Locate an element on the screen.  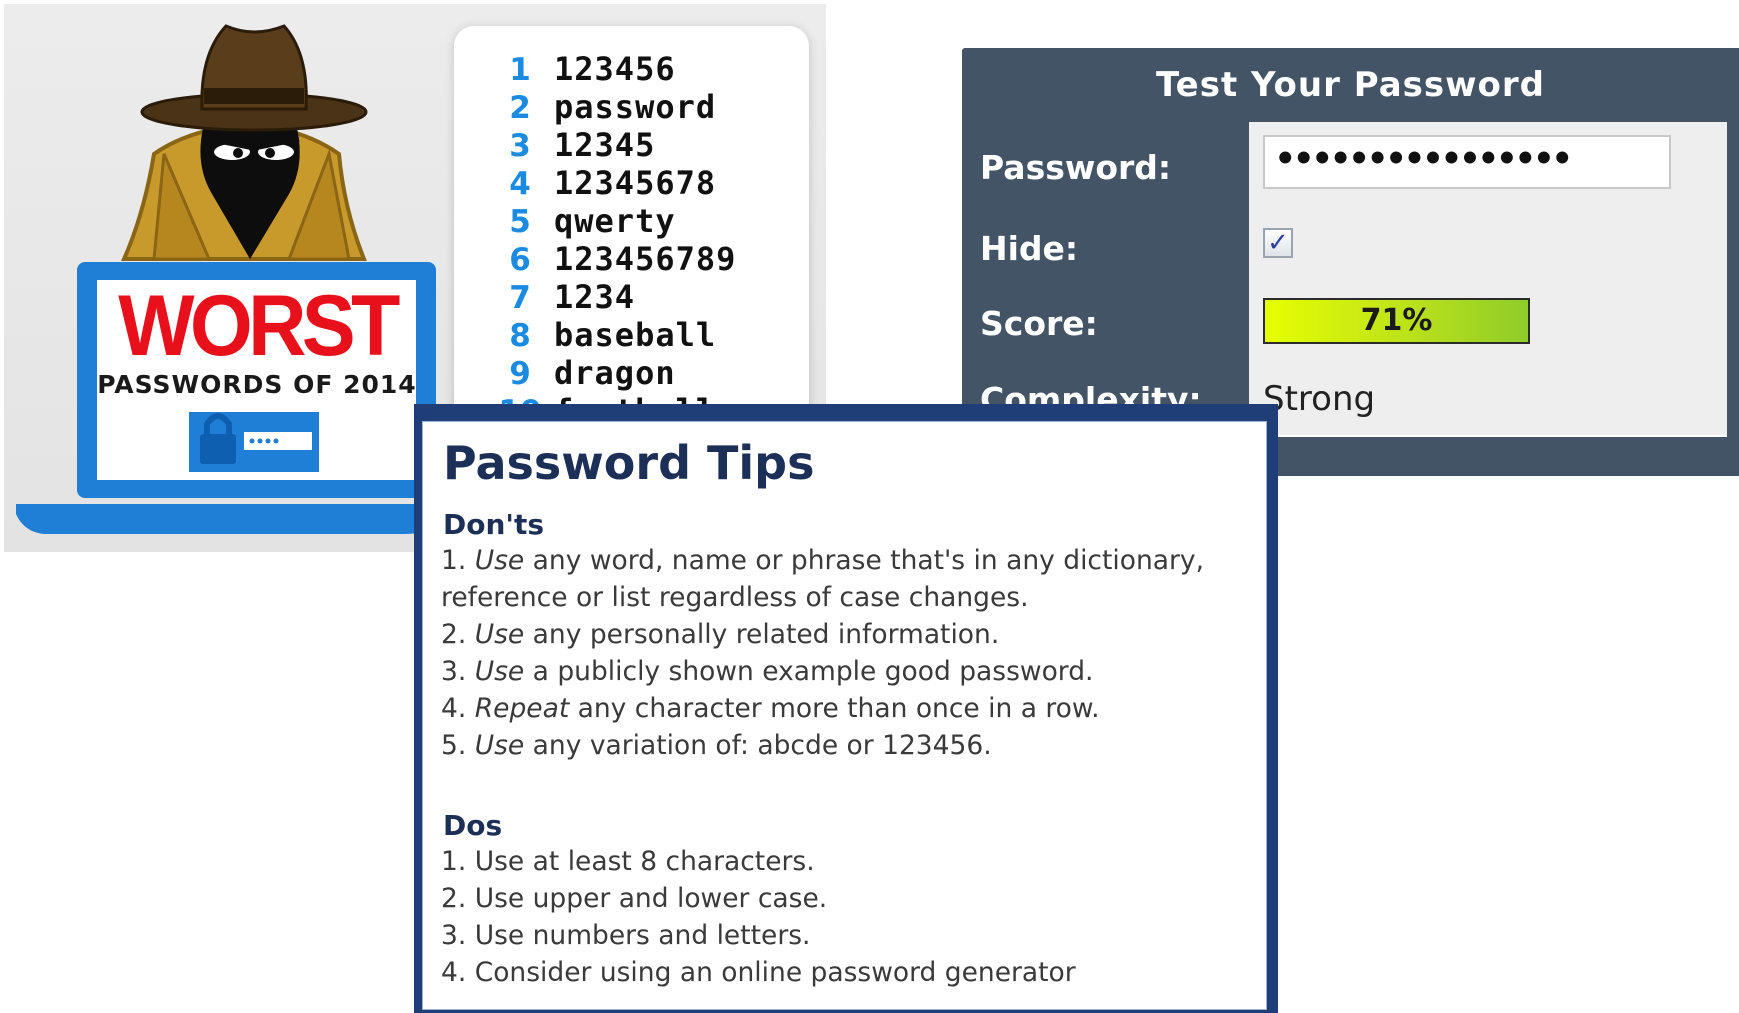
item-number: 4. is located at coordinates (454, 708).